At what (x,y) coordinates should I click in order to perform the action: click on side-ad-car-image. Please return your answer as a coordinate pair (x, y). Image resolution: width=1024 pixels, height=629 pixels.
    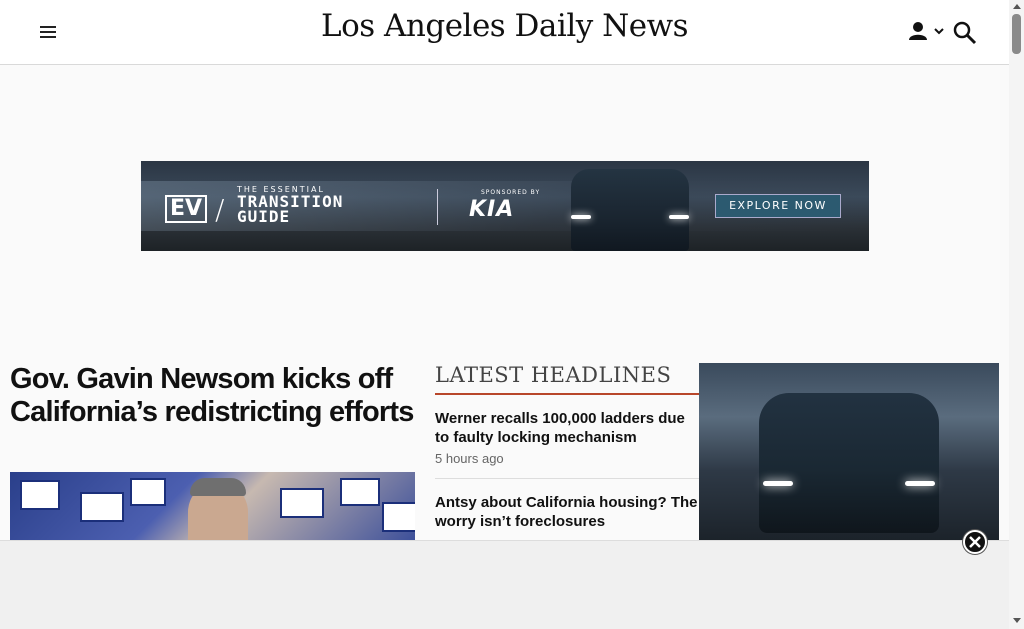
    Looking at the image, I should click on (849, 463).